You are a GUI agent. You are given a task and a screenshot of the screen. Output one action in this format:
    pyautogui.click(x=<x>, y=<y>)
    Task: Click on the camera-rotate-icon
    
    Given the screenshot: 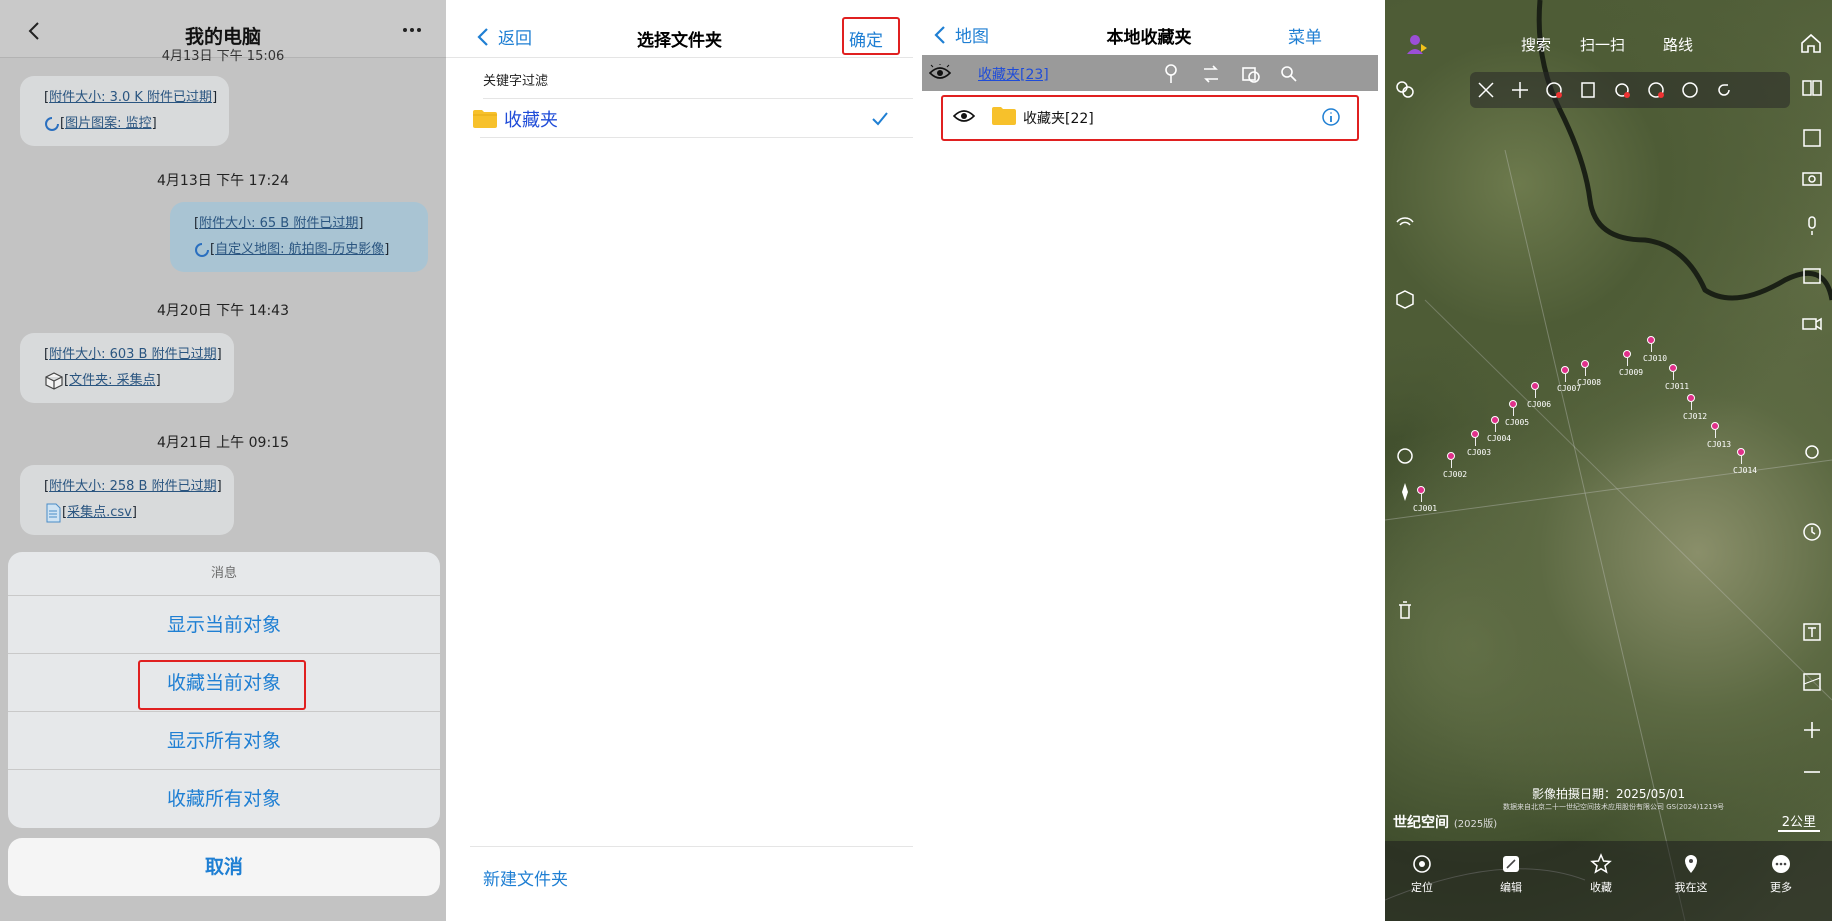 What is the action you would take?
    pyautogui.click(x=1405, y=456)
    